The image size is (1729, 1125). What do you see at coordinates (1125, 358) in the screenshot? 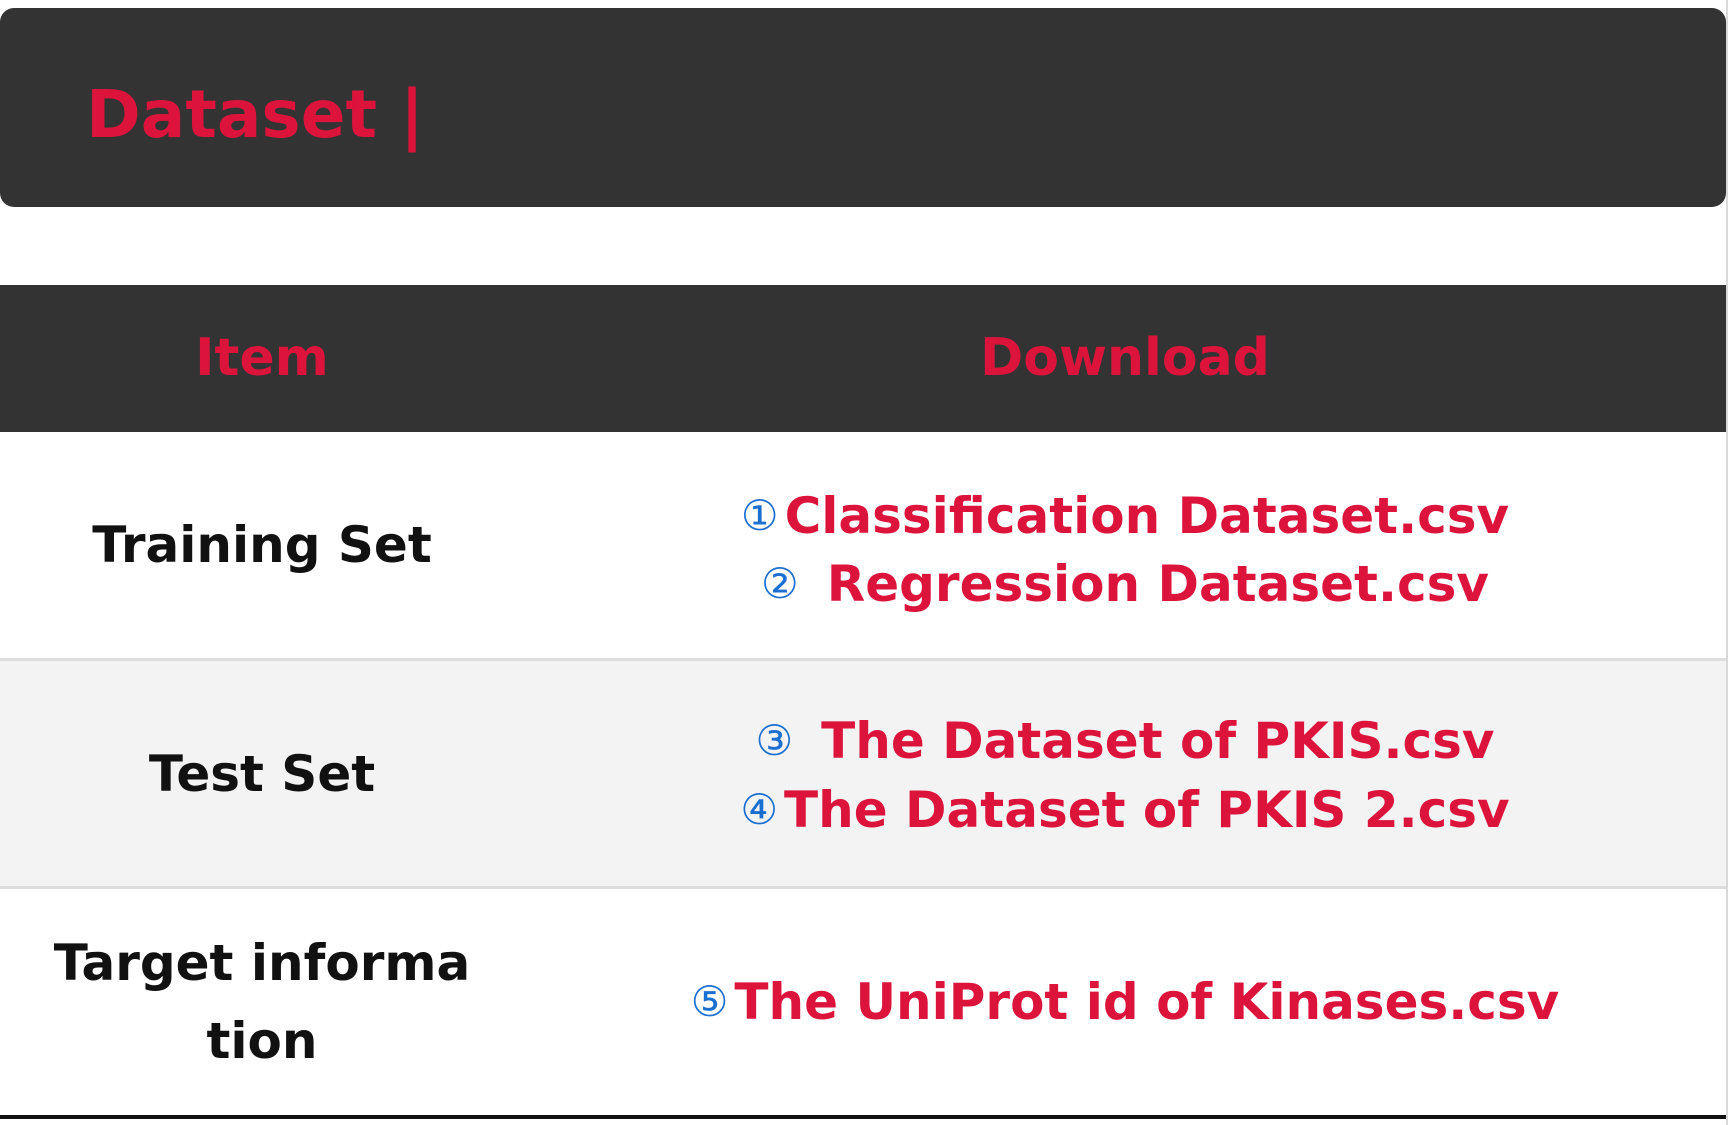
I see `column-header-download: Download` at bounding box center [1125, 358].